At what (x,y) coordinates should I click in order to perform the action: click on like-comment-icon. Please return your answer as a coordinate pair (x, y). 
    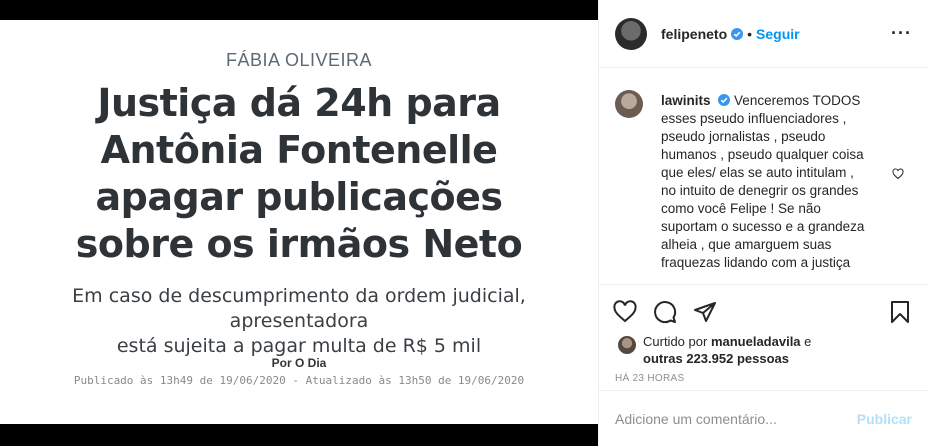
    Looking at the image, I should click on (898, 174).